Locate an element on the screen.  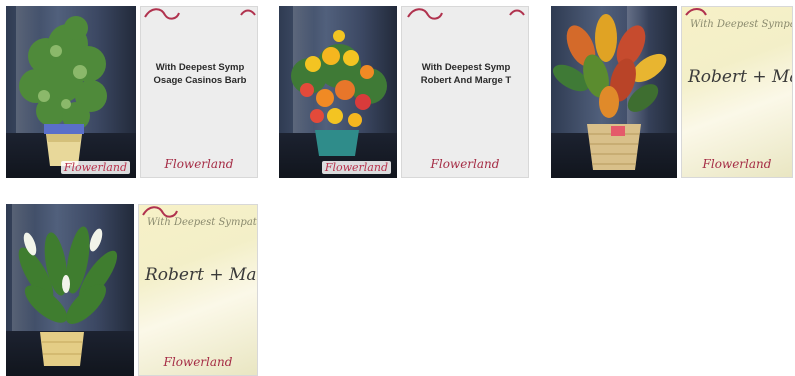
croton-plant-image is located at coordinates (609, 92).